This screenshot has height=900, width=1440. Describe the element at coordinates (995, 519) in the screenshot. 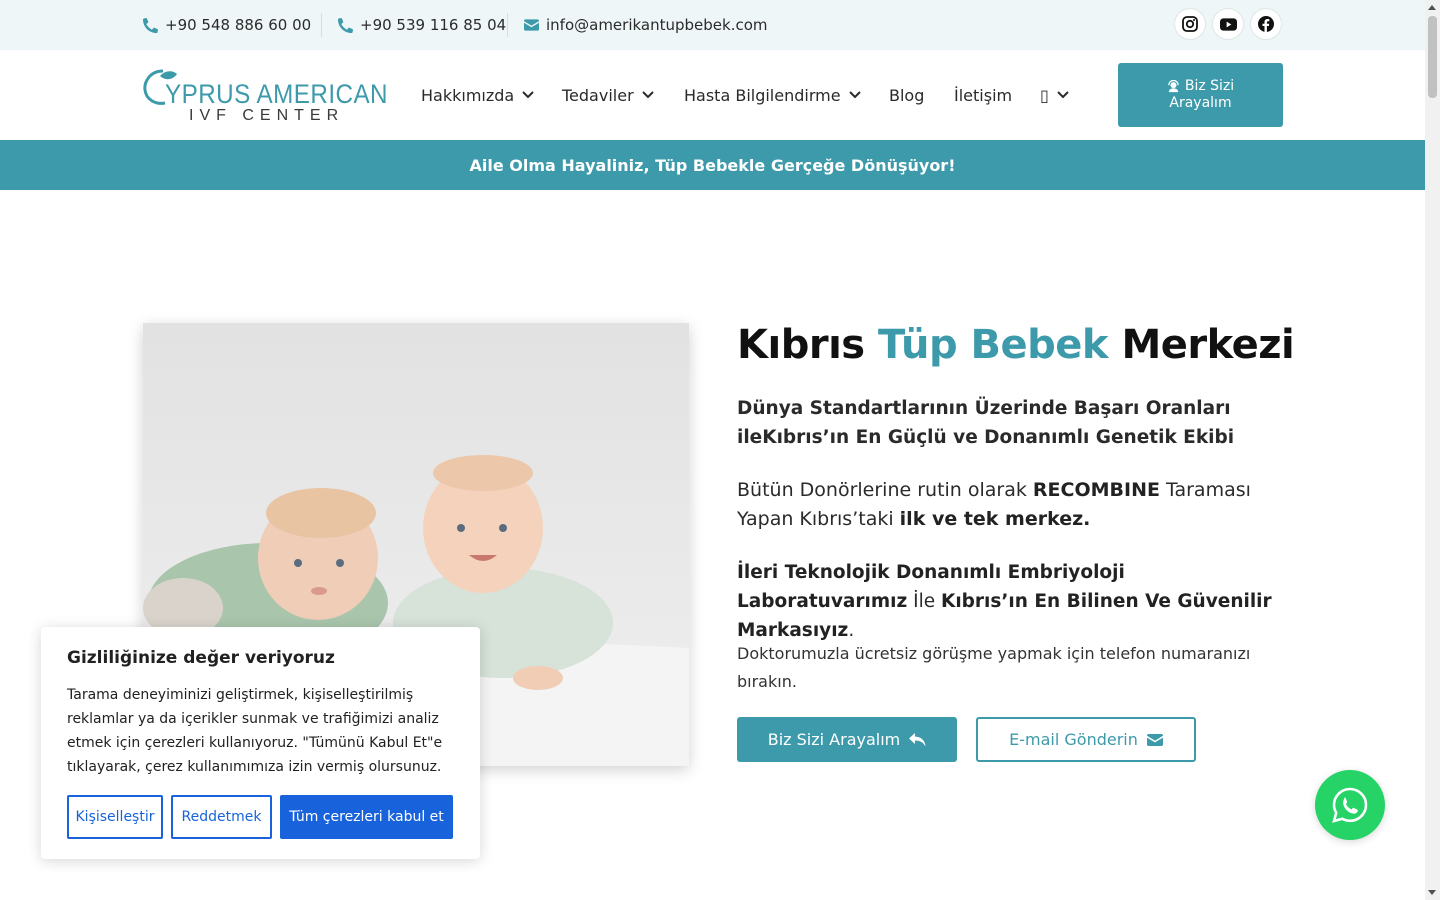

I see `text-bold: ilk ve tek merkez.` at that location.